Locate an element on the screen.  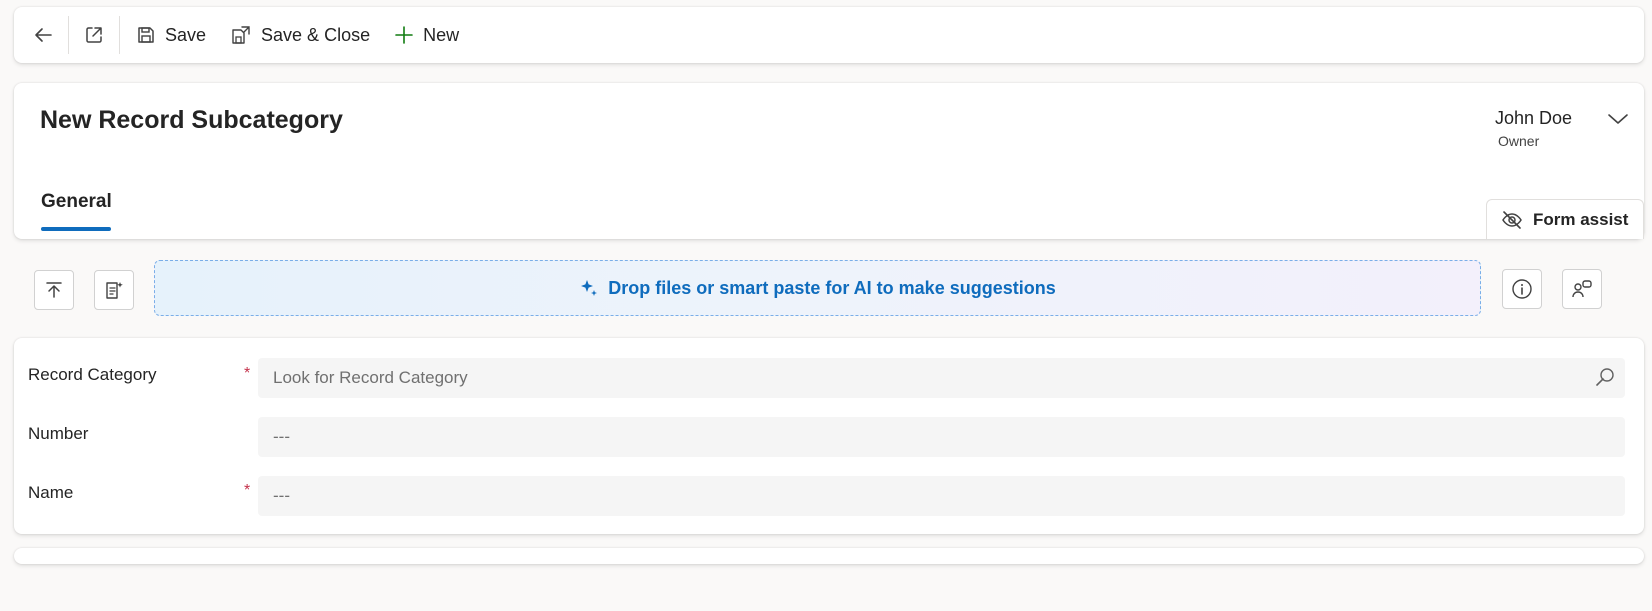
search-icon is located at coordinates (1605, 377).